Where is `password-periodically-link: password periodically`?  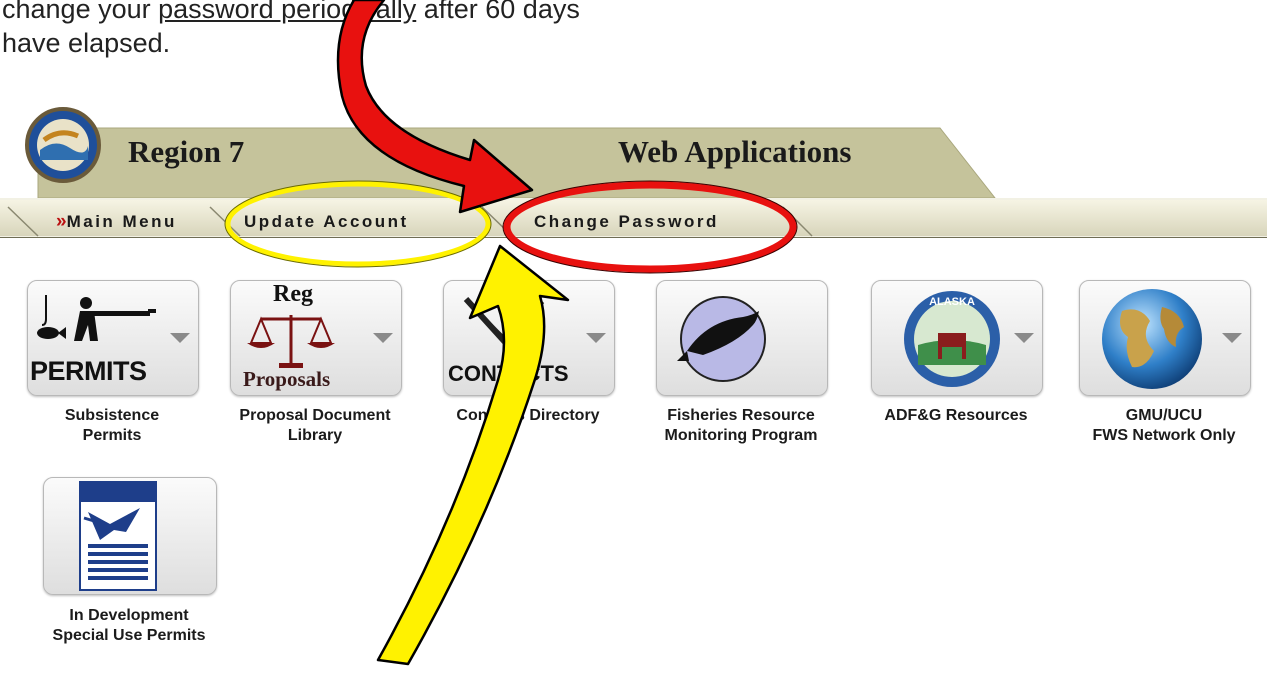
password-periodically-link: password periodically is located at coordinates (287, 12).